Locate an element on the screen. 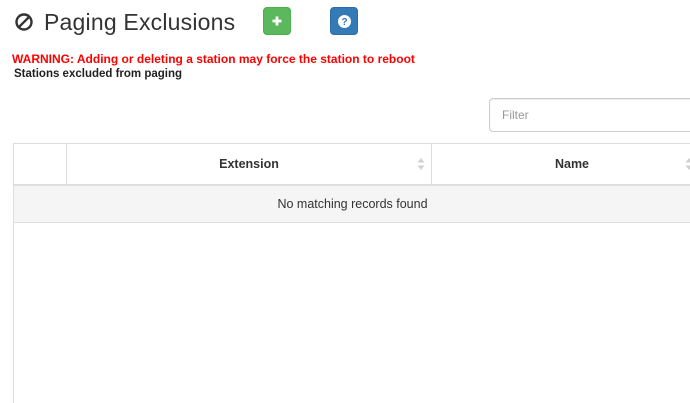 The height and width of the screenshot is (403, 690). add-station-button is located at coordinates (277, 21).